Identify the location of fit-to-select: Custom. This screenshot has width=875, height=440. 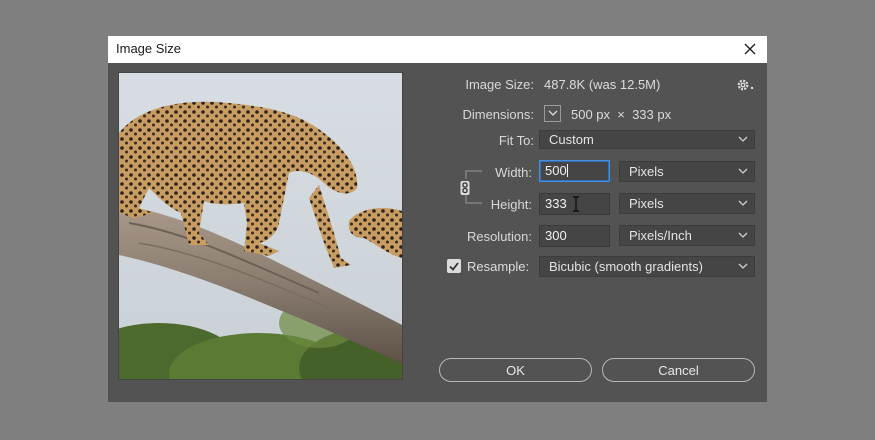
(647, 139).